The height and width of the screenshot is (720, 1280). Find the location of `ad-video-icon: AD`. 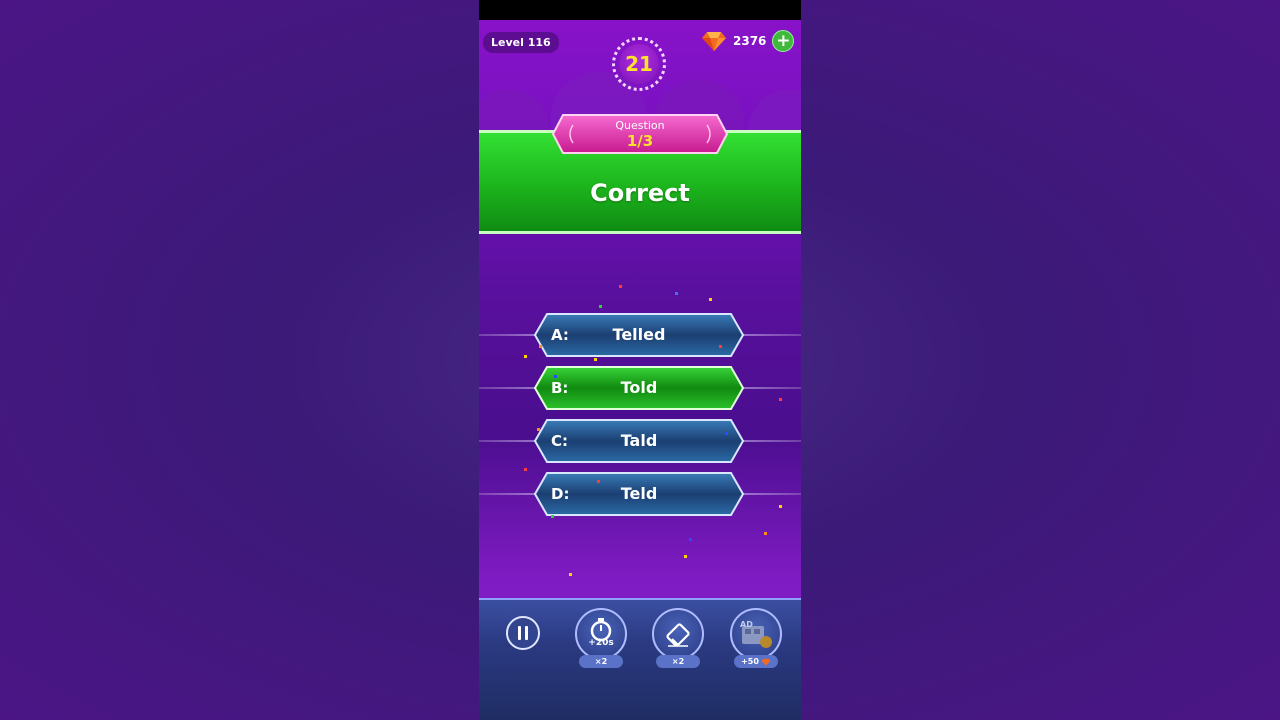

ad-video-icon: AD is located at coordinates (756, 634).